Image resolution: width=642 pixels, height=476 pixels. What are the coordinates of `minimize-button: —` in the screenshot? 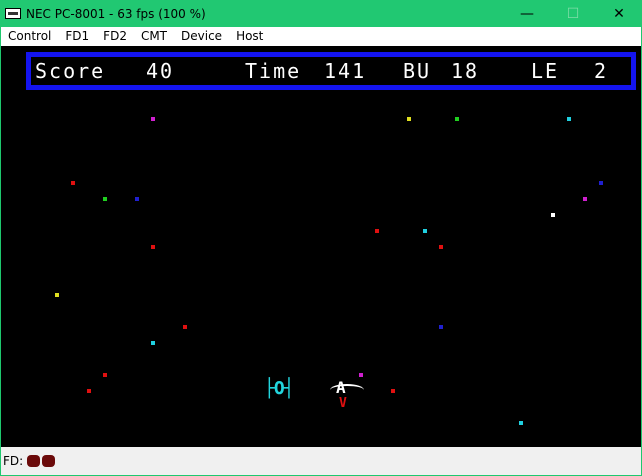 It's located at (527, 13).